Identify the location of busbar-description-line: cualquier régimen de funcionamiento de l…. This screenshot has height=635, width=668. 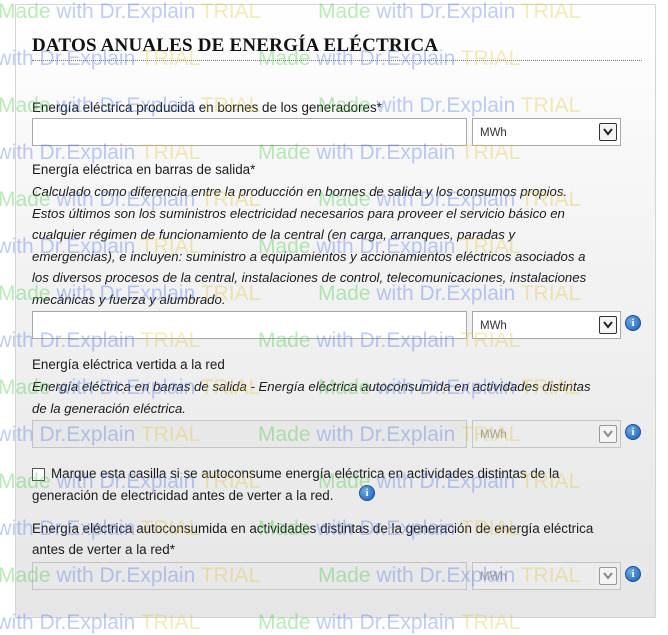
(274, 235).